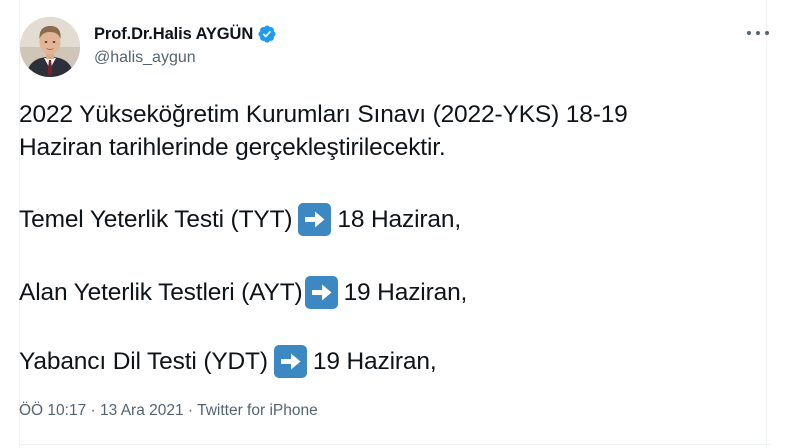 The image size is (791, 448). What do you see at coordinates (145, 58) in the screenshot?
I see `author-handle: @halis_aygun` at bounding box center [145, 58].